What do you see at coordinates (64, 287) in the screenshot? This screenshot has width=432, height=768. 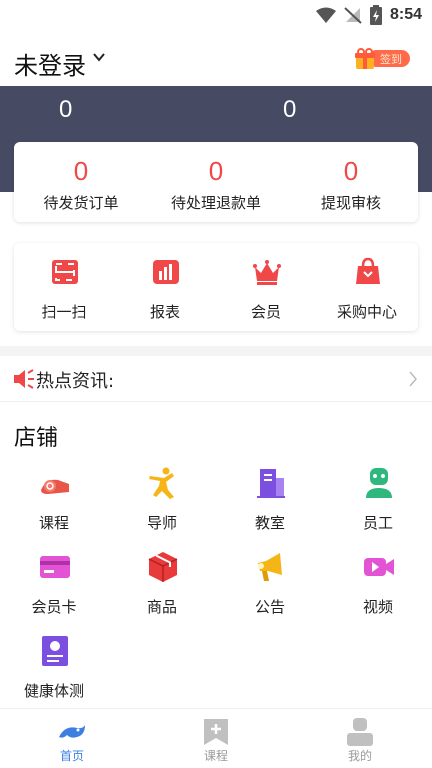 I see `tool-scan: 扫一扫` at bounding box center [64, 287].